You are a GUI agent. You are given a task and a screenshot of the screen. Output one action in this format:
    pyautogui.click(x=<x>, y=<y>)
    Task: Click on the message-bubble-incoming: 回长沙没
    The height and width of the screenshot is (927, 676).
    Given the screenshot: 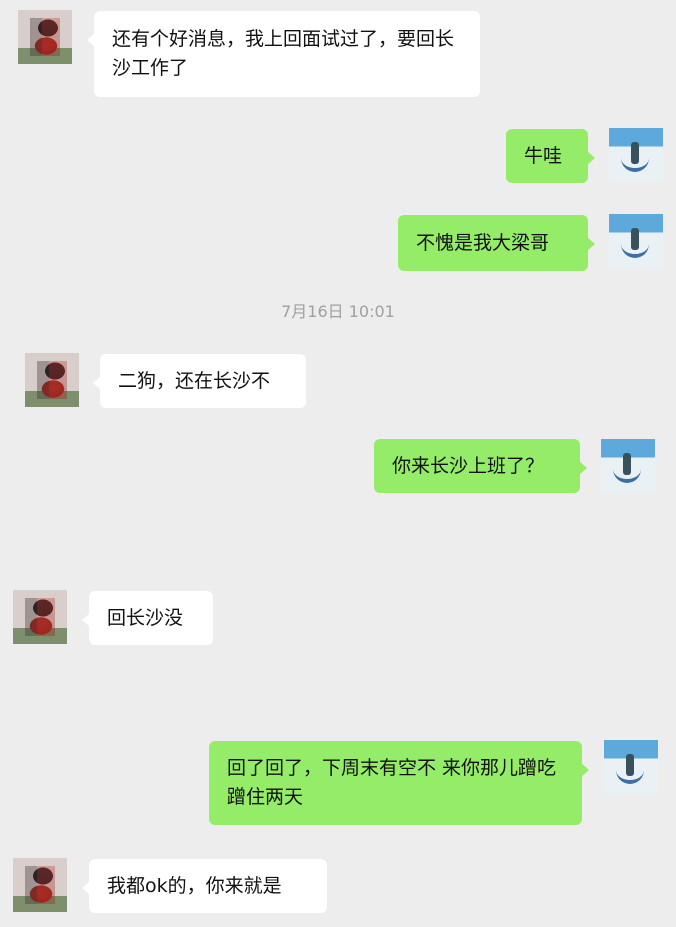 What is the action you would take?
    pyautogui.click(x=147, y=618)
    